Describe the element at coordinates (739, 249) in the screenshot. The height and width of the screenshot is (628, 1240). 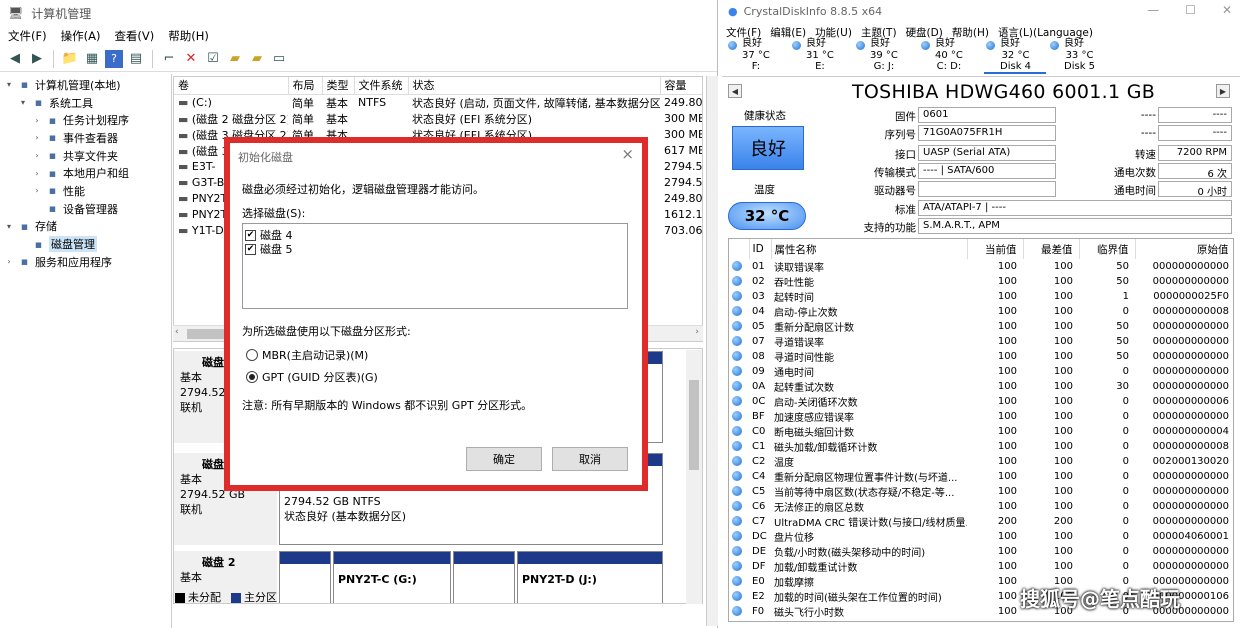
I see `col-status-dot` at that location.